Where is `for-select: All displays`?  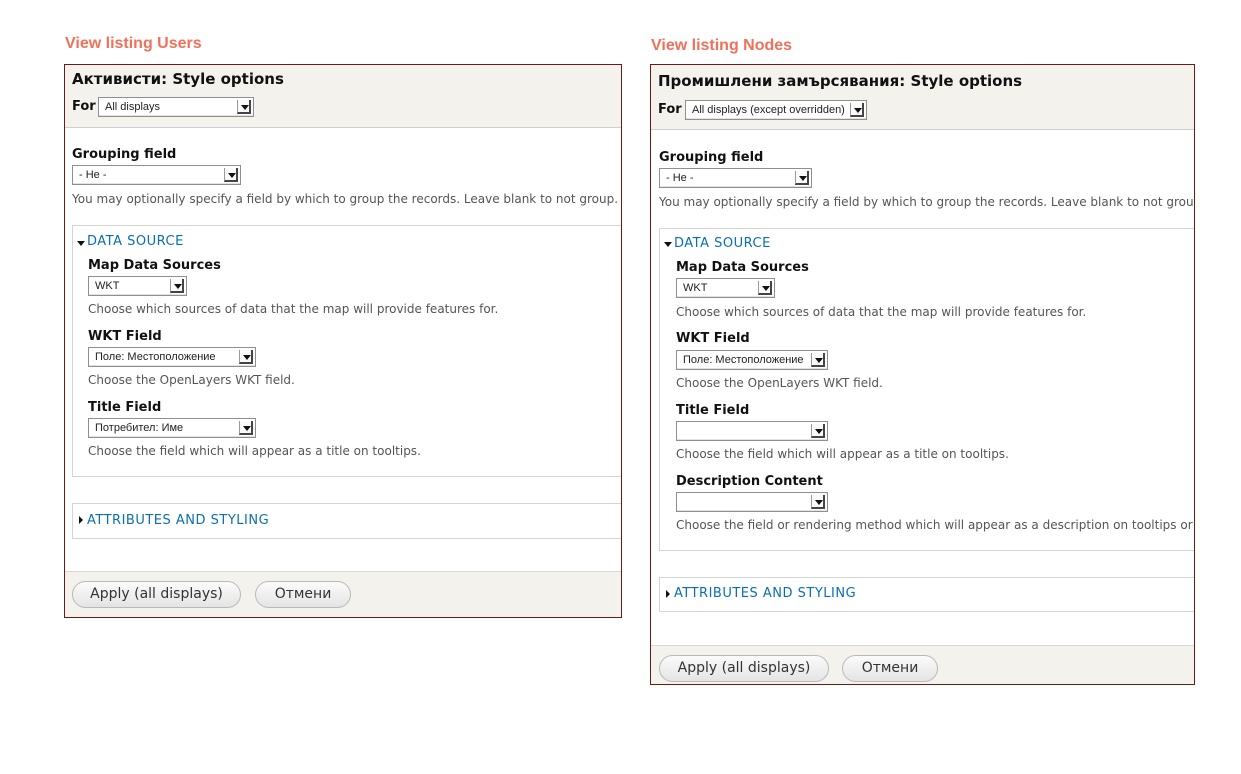
for-select: All displays is located at coordinates (176, 107).